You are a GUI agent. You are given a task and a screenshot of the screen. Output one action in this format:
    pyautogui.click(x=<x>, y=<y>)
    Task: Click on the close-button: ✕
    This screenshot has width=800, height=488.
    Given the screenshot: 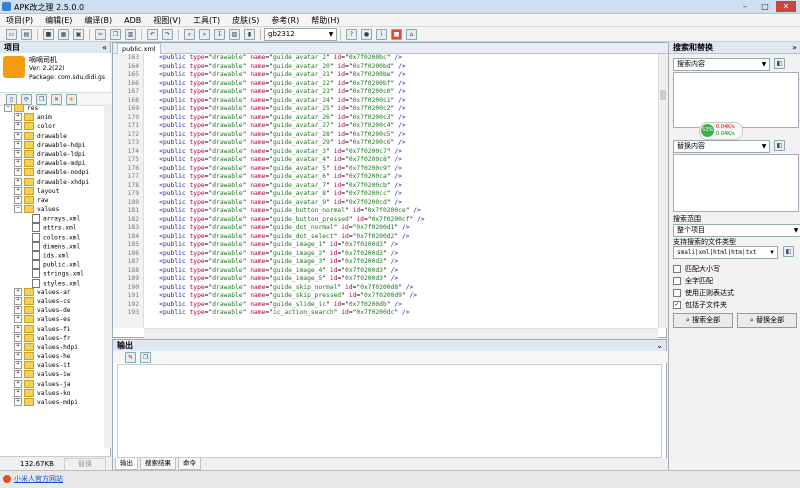 What is the action you would take?
    pyautogui.click(x=786, y=6)
    